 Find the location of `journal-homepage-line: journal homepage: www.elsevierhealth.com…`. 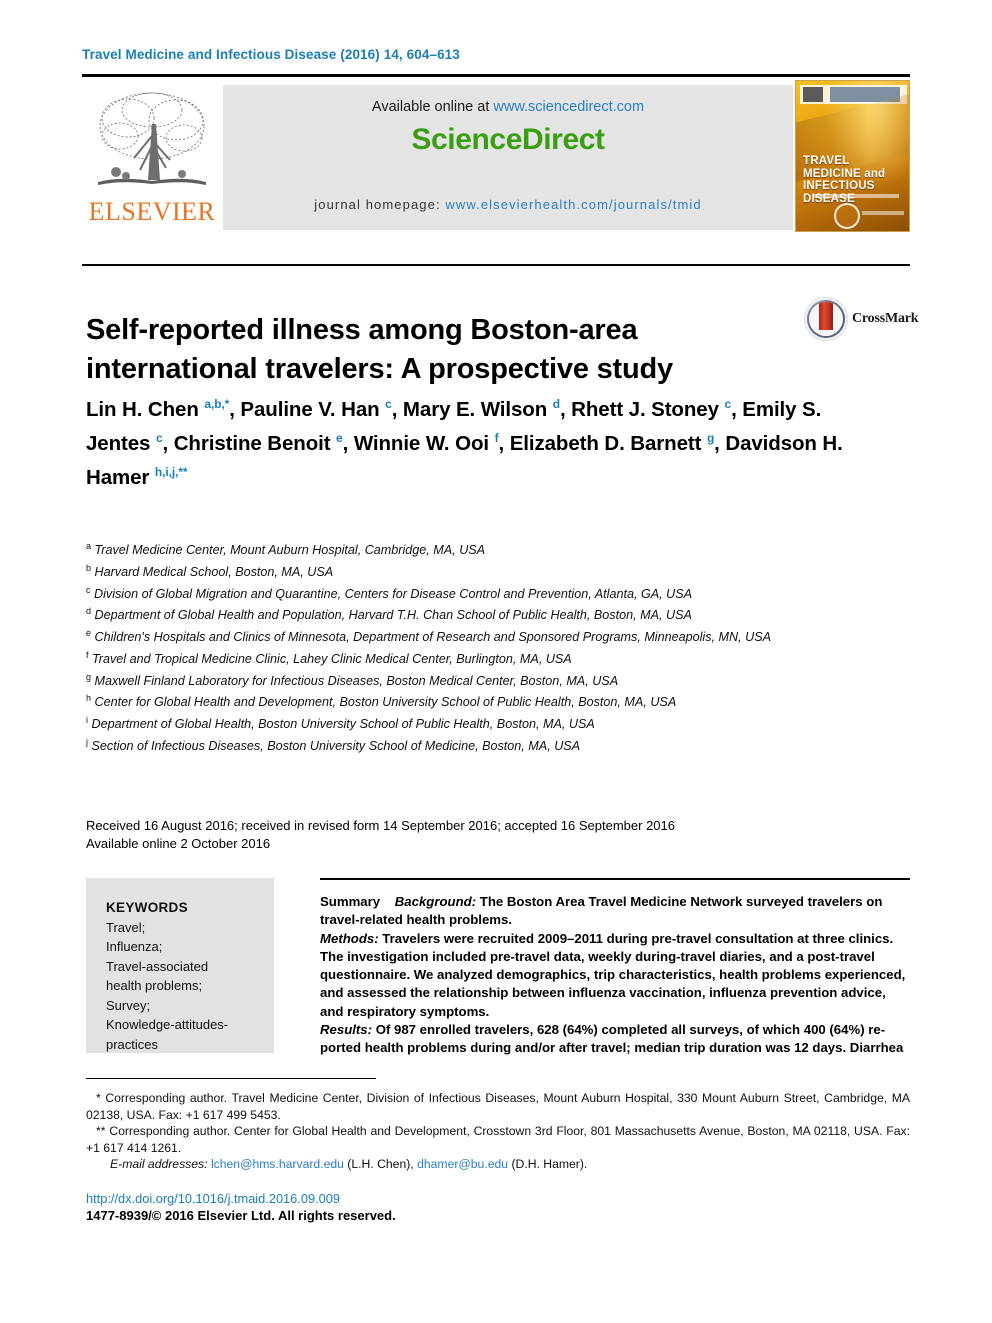

journal-homepage-line: journal homepage: www.elsevierhealth.com… is located at coordinates (508, 204).